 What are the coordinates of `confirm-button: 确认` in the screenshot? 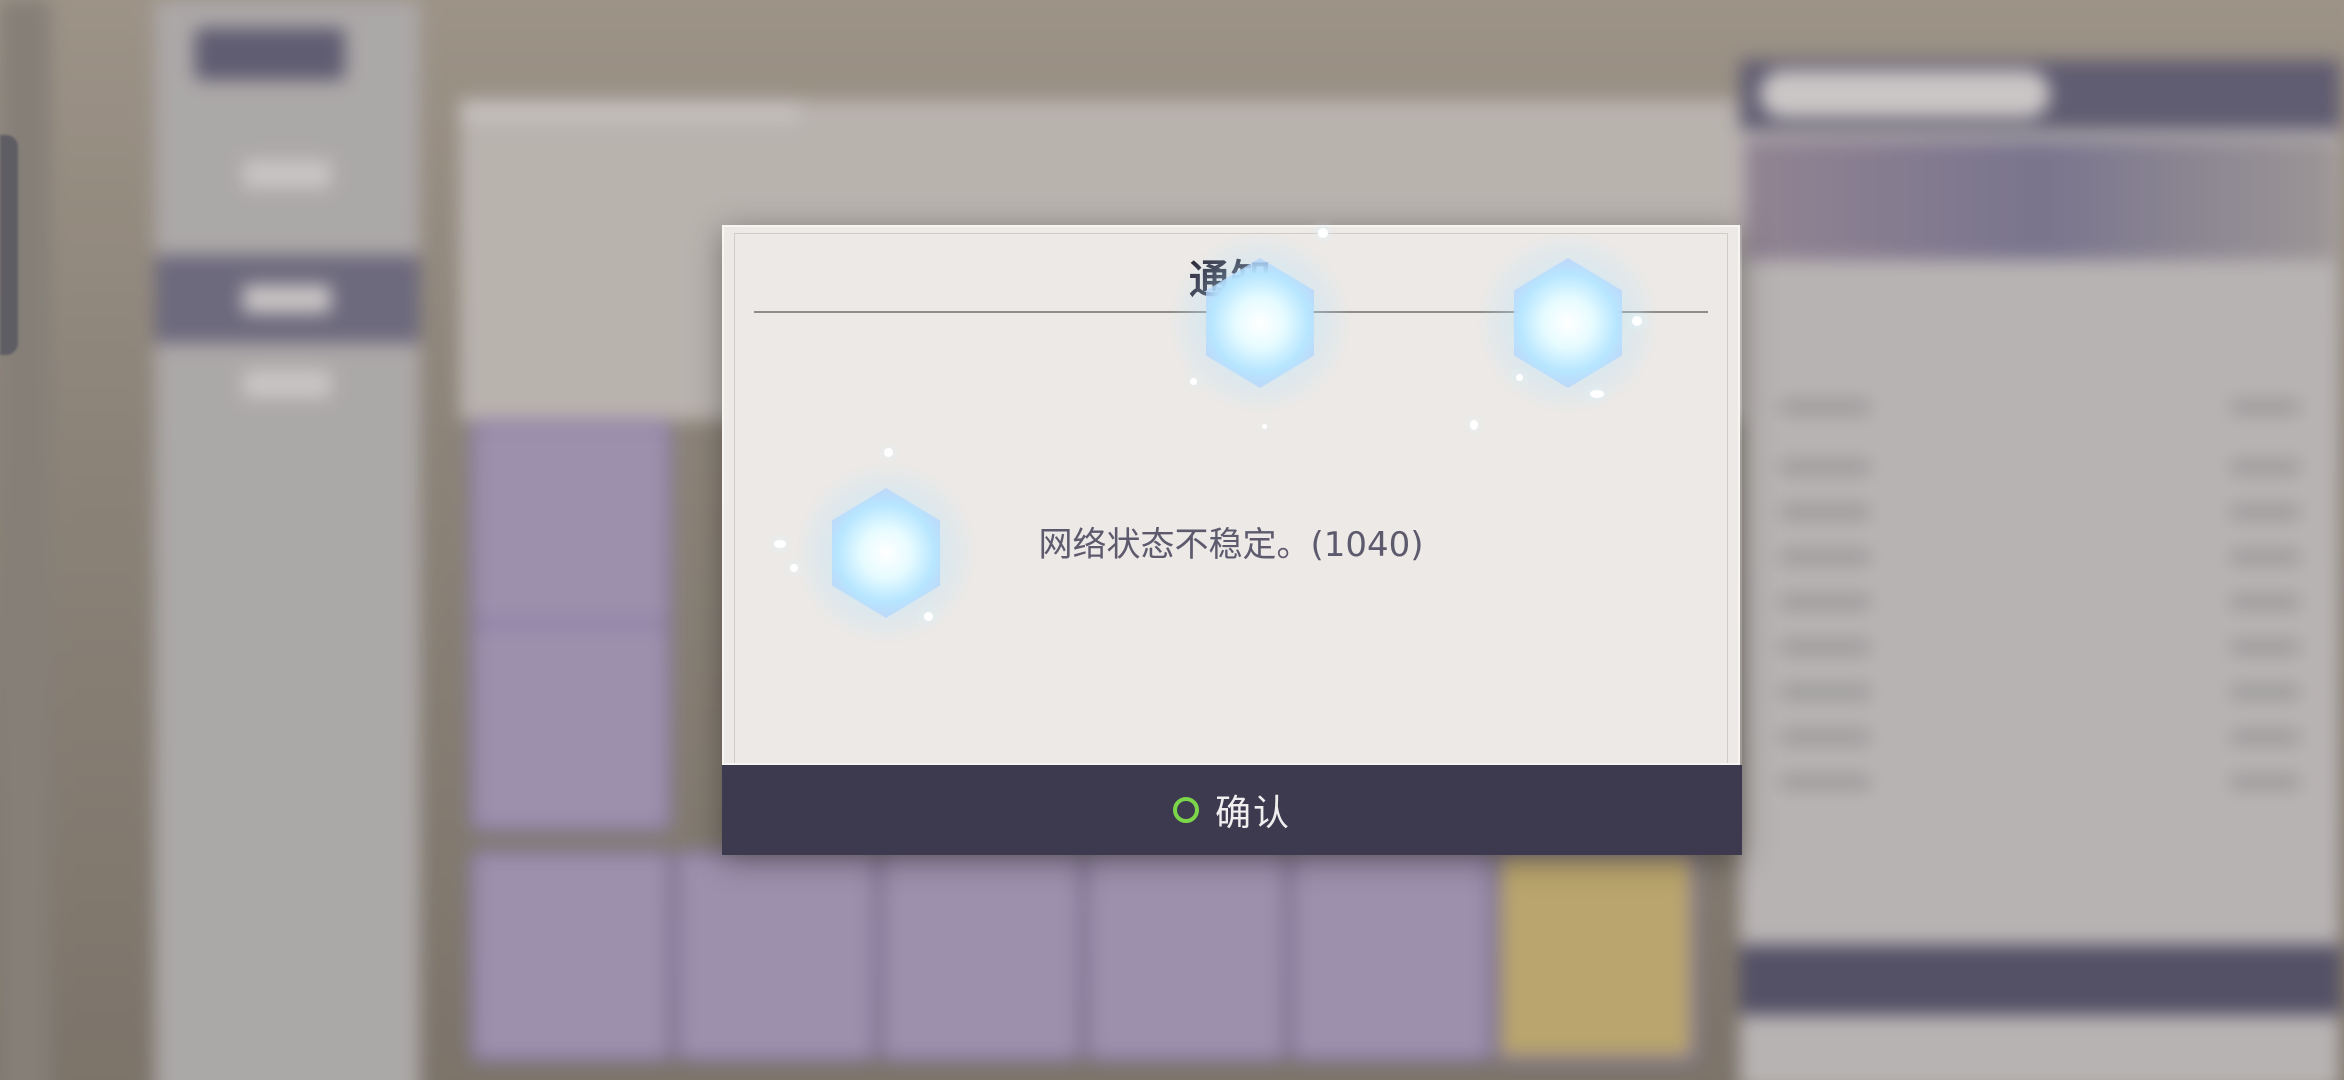 It's located at (1232, 810).